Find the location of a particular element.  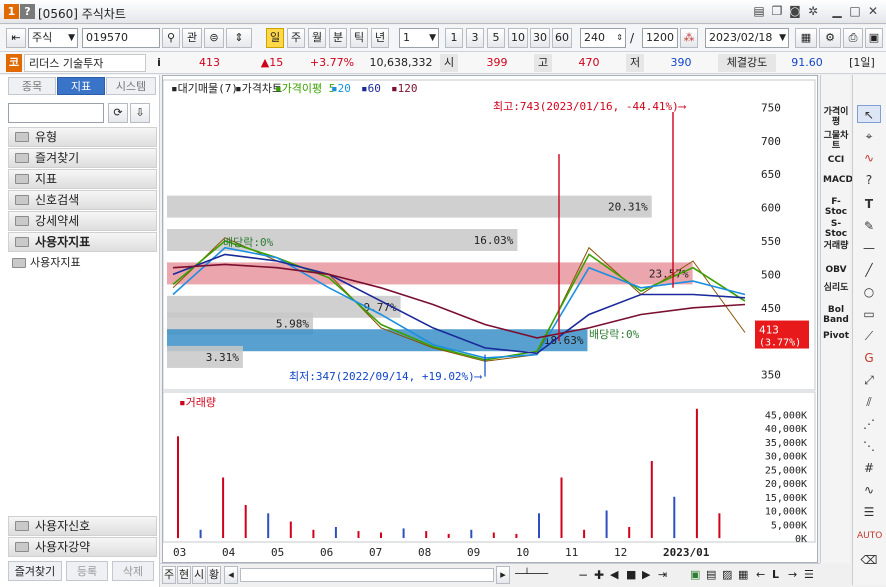

memo-icon: ▤ is located at coordinates (759, 11).